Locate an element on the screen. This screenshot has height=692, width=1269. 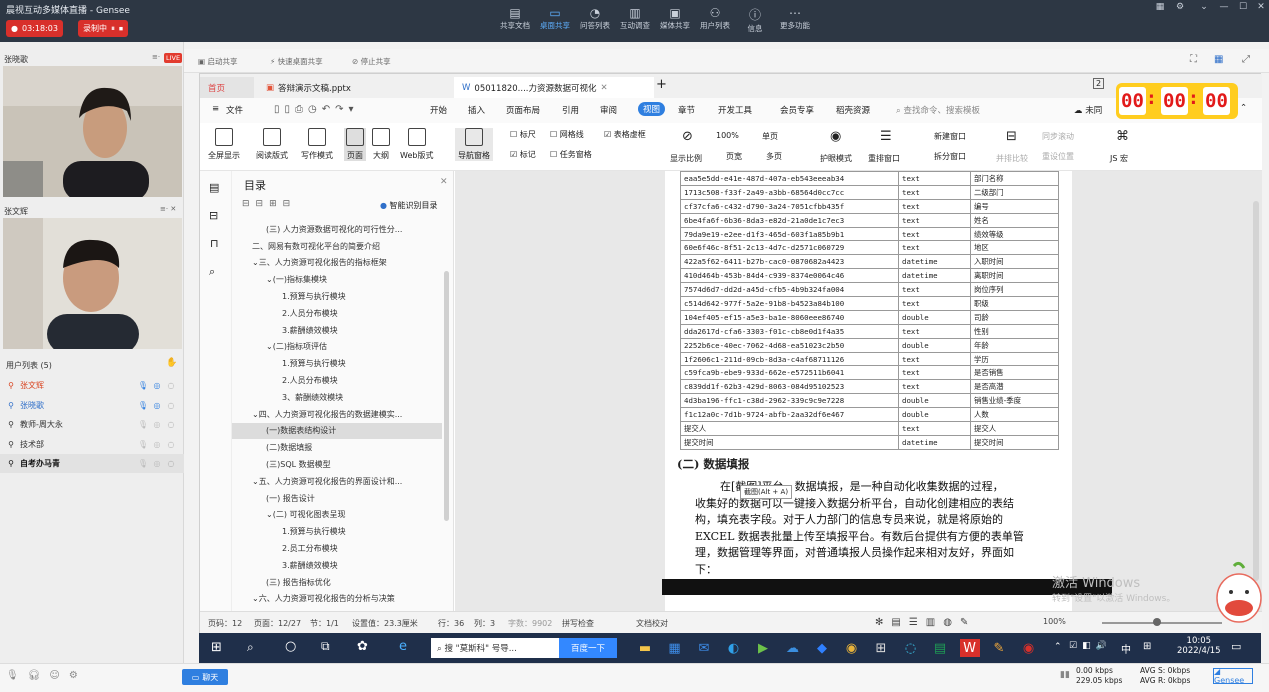
toc-item: (三) 报告指标优化 is located at coordinates (337, 582).